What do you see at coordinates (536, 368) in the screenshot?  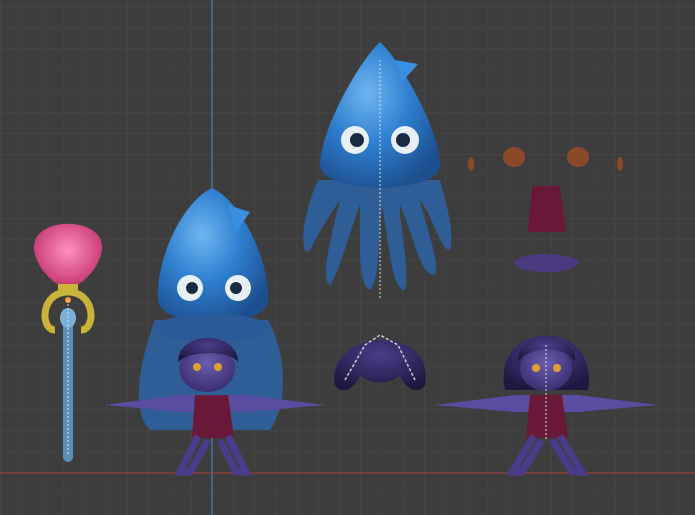 I see `base-eye-left` at bounding box center [536, 368].